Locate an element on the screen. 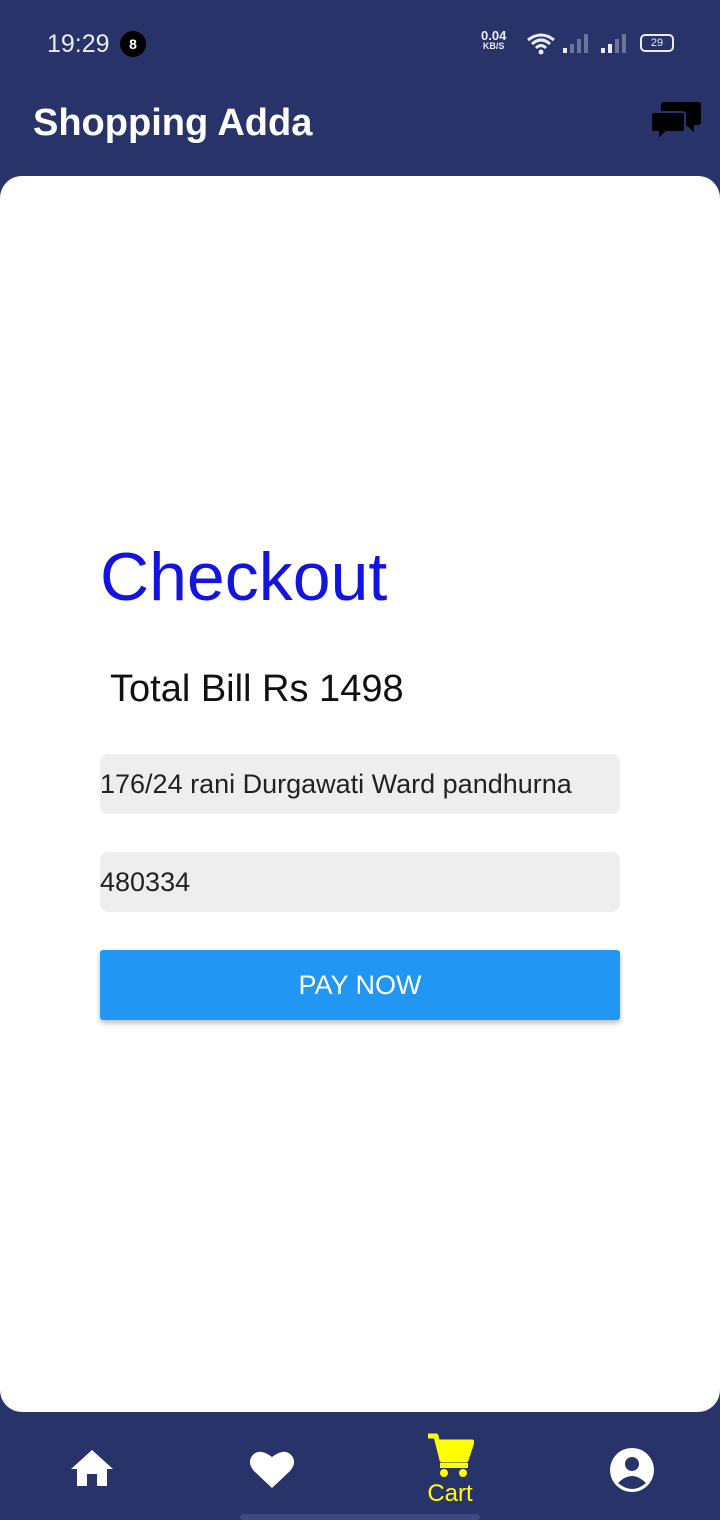 This screenshot has width=720, height=1520. nav-home is located at coordinates (92, 1466).